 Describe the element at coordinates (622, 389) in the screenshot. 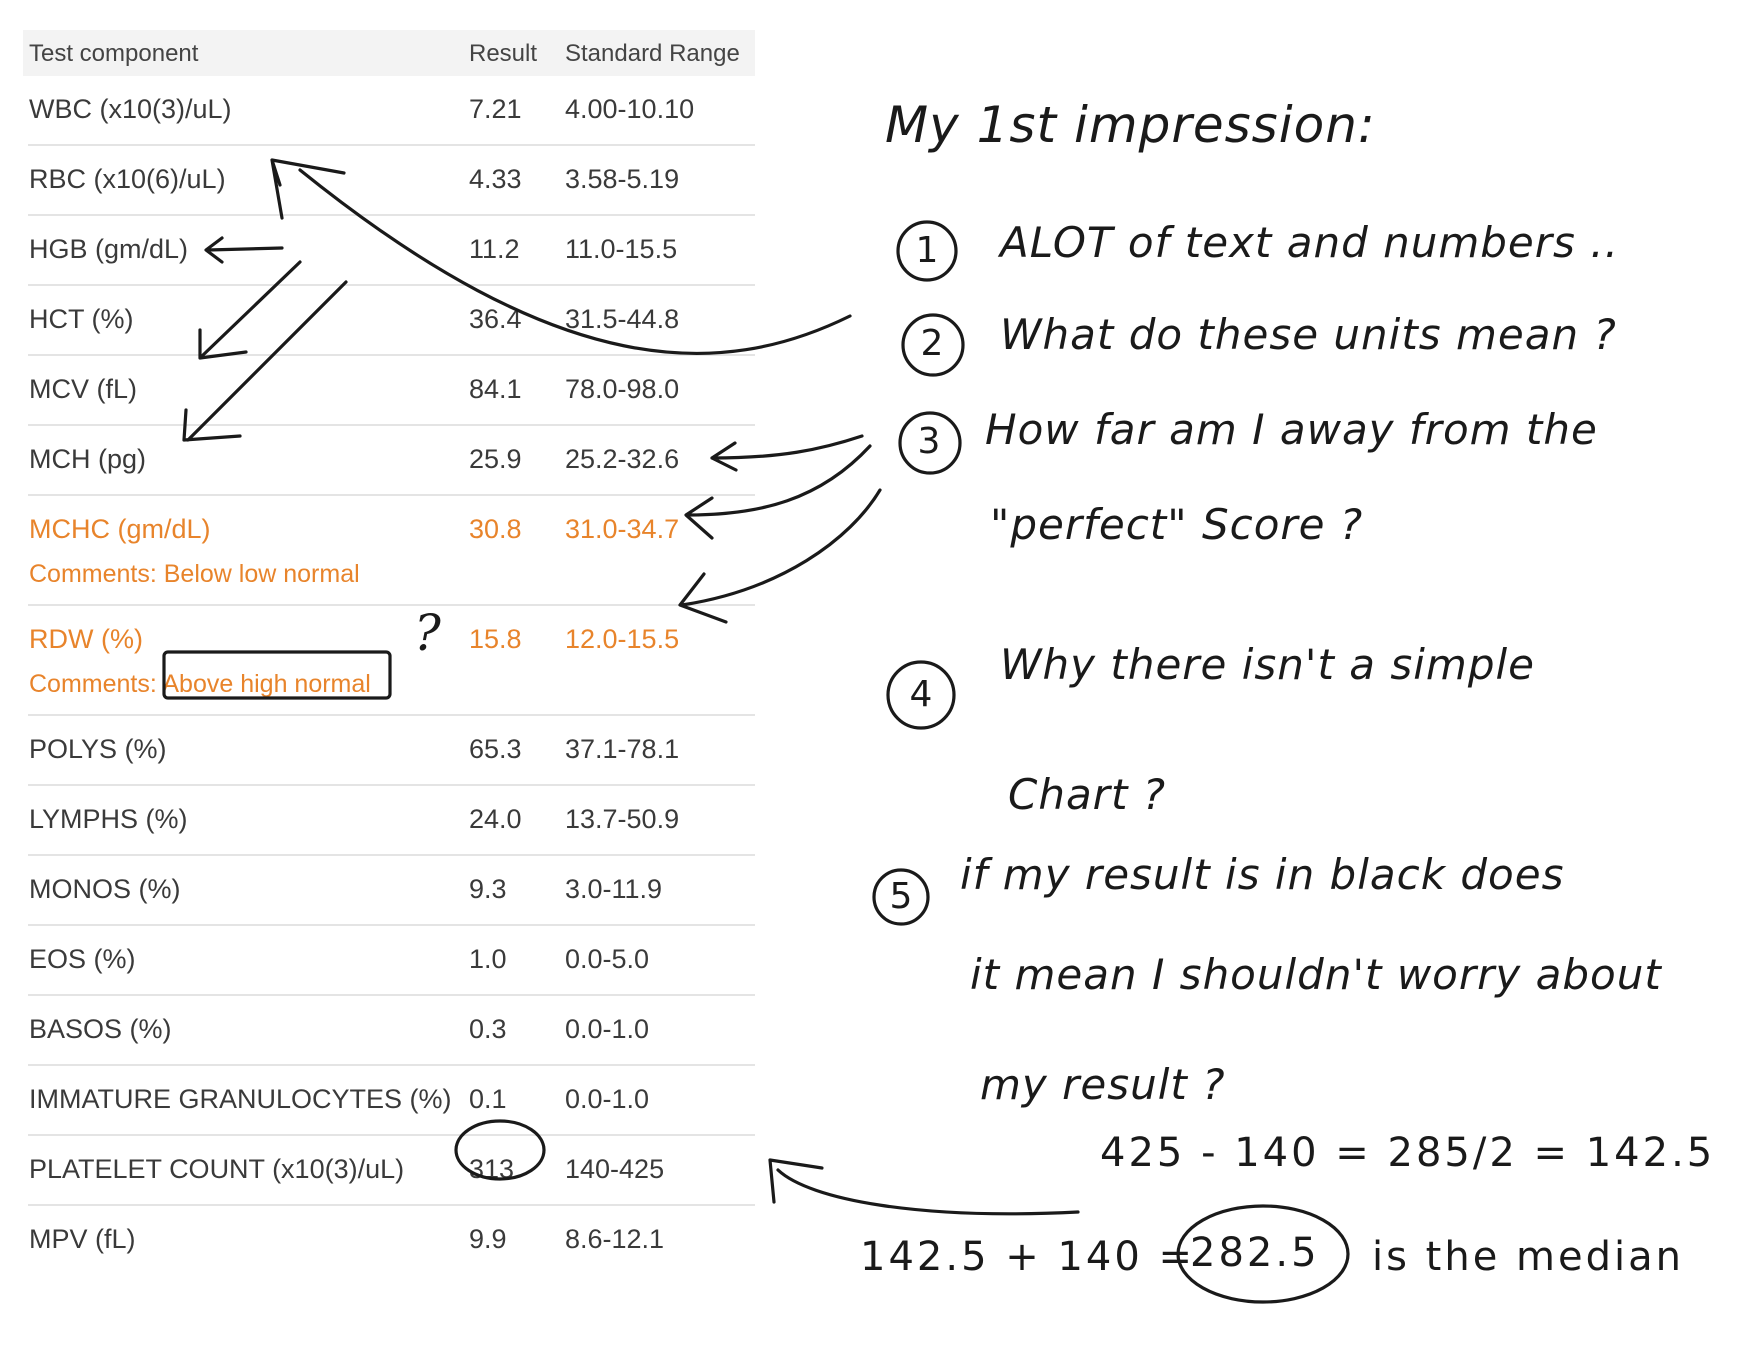

I see `range-cell: 78.0-98.0` at that location.